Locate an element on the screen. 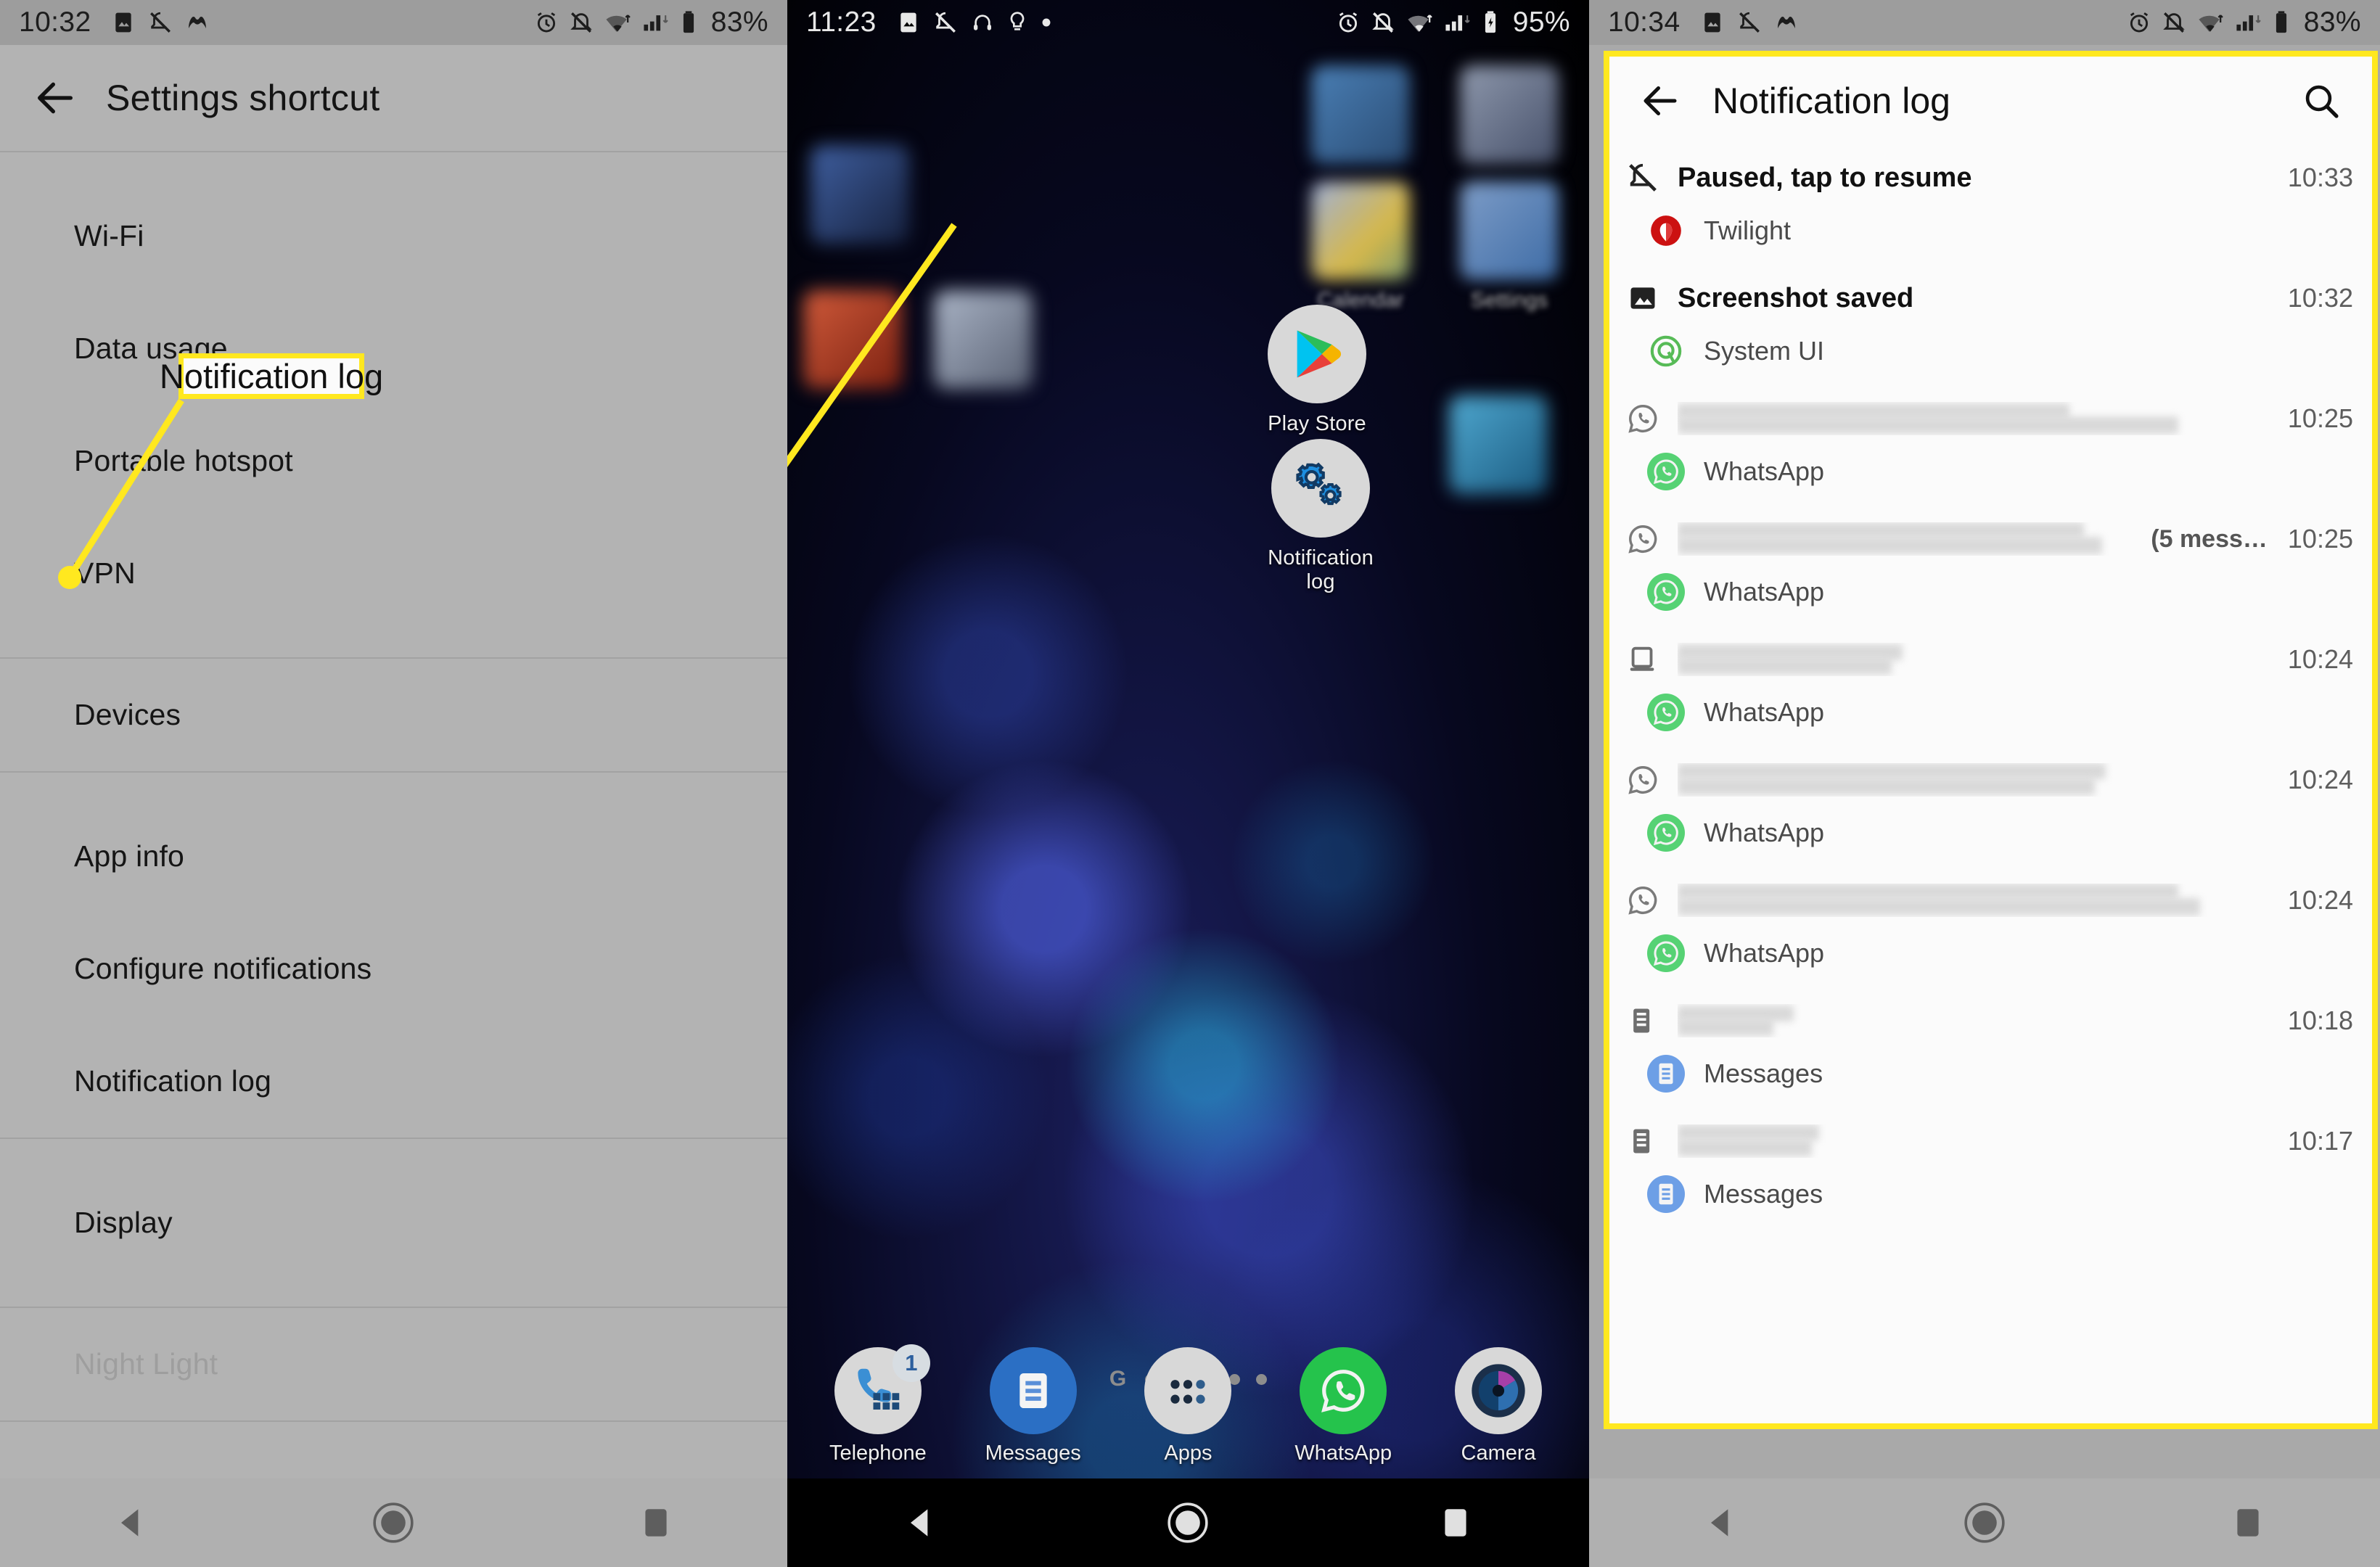  navbar-right is located at coordinates (1984, 1522).